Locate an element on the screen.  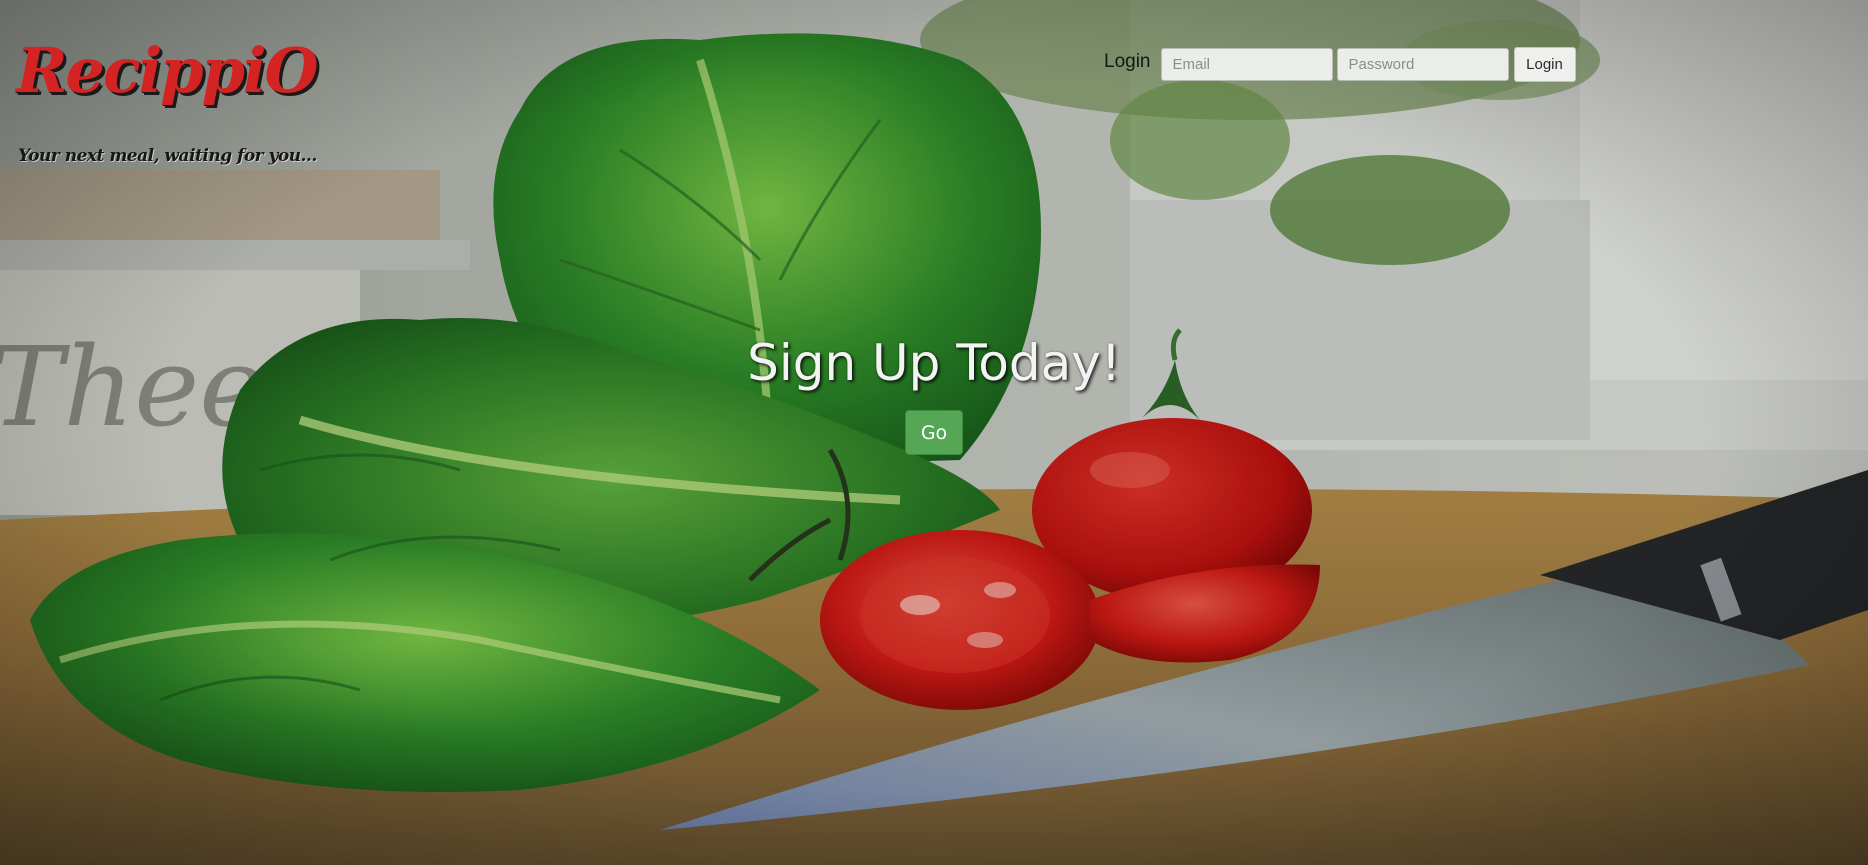
login-button: Login is located at coordinates (1544, 64).